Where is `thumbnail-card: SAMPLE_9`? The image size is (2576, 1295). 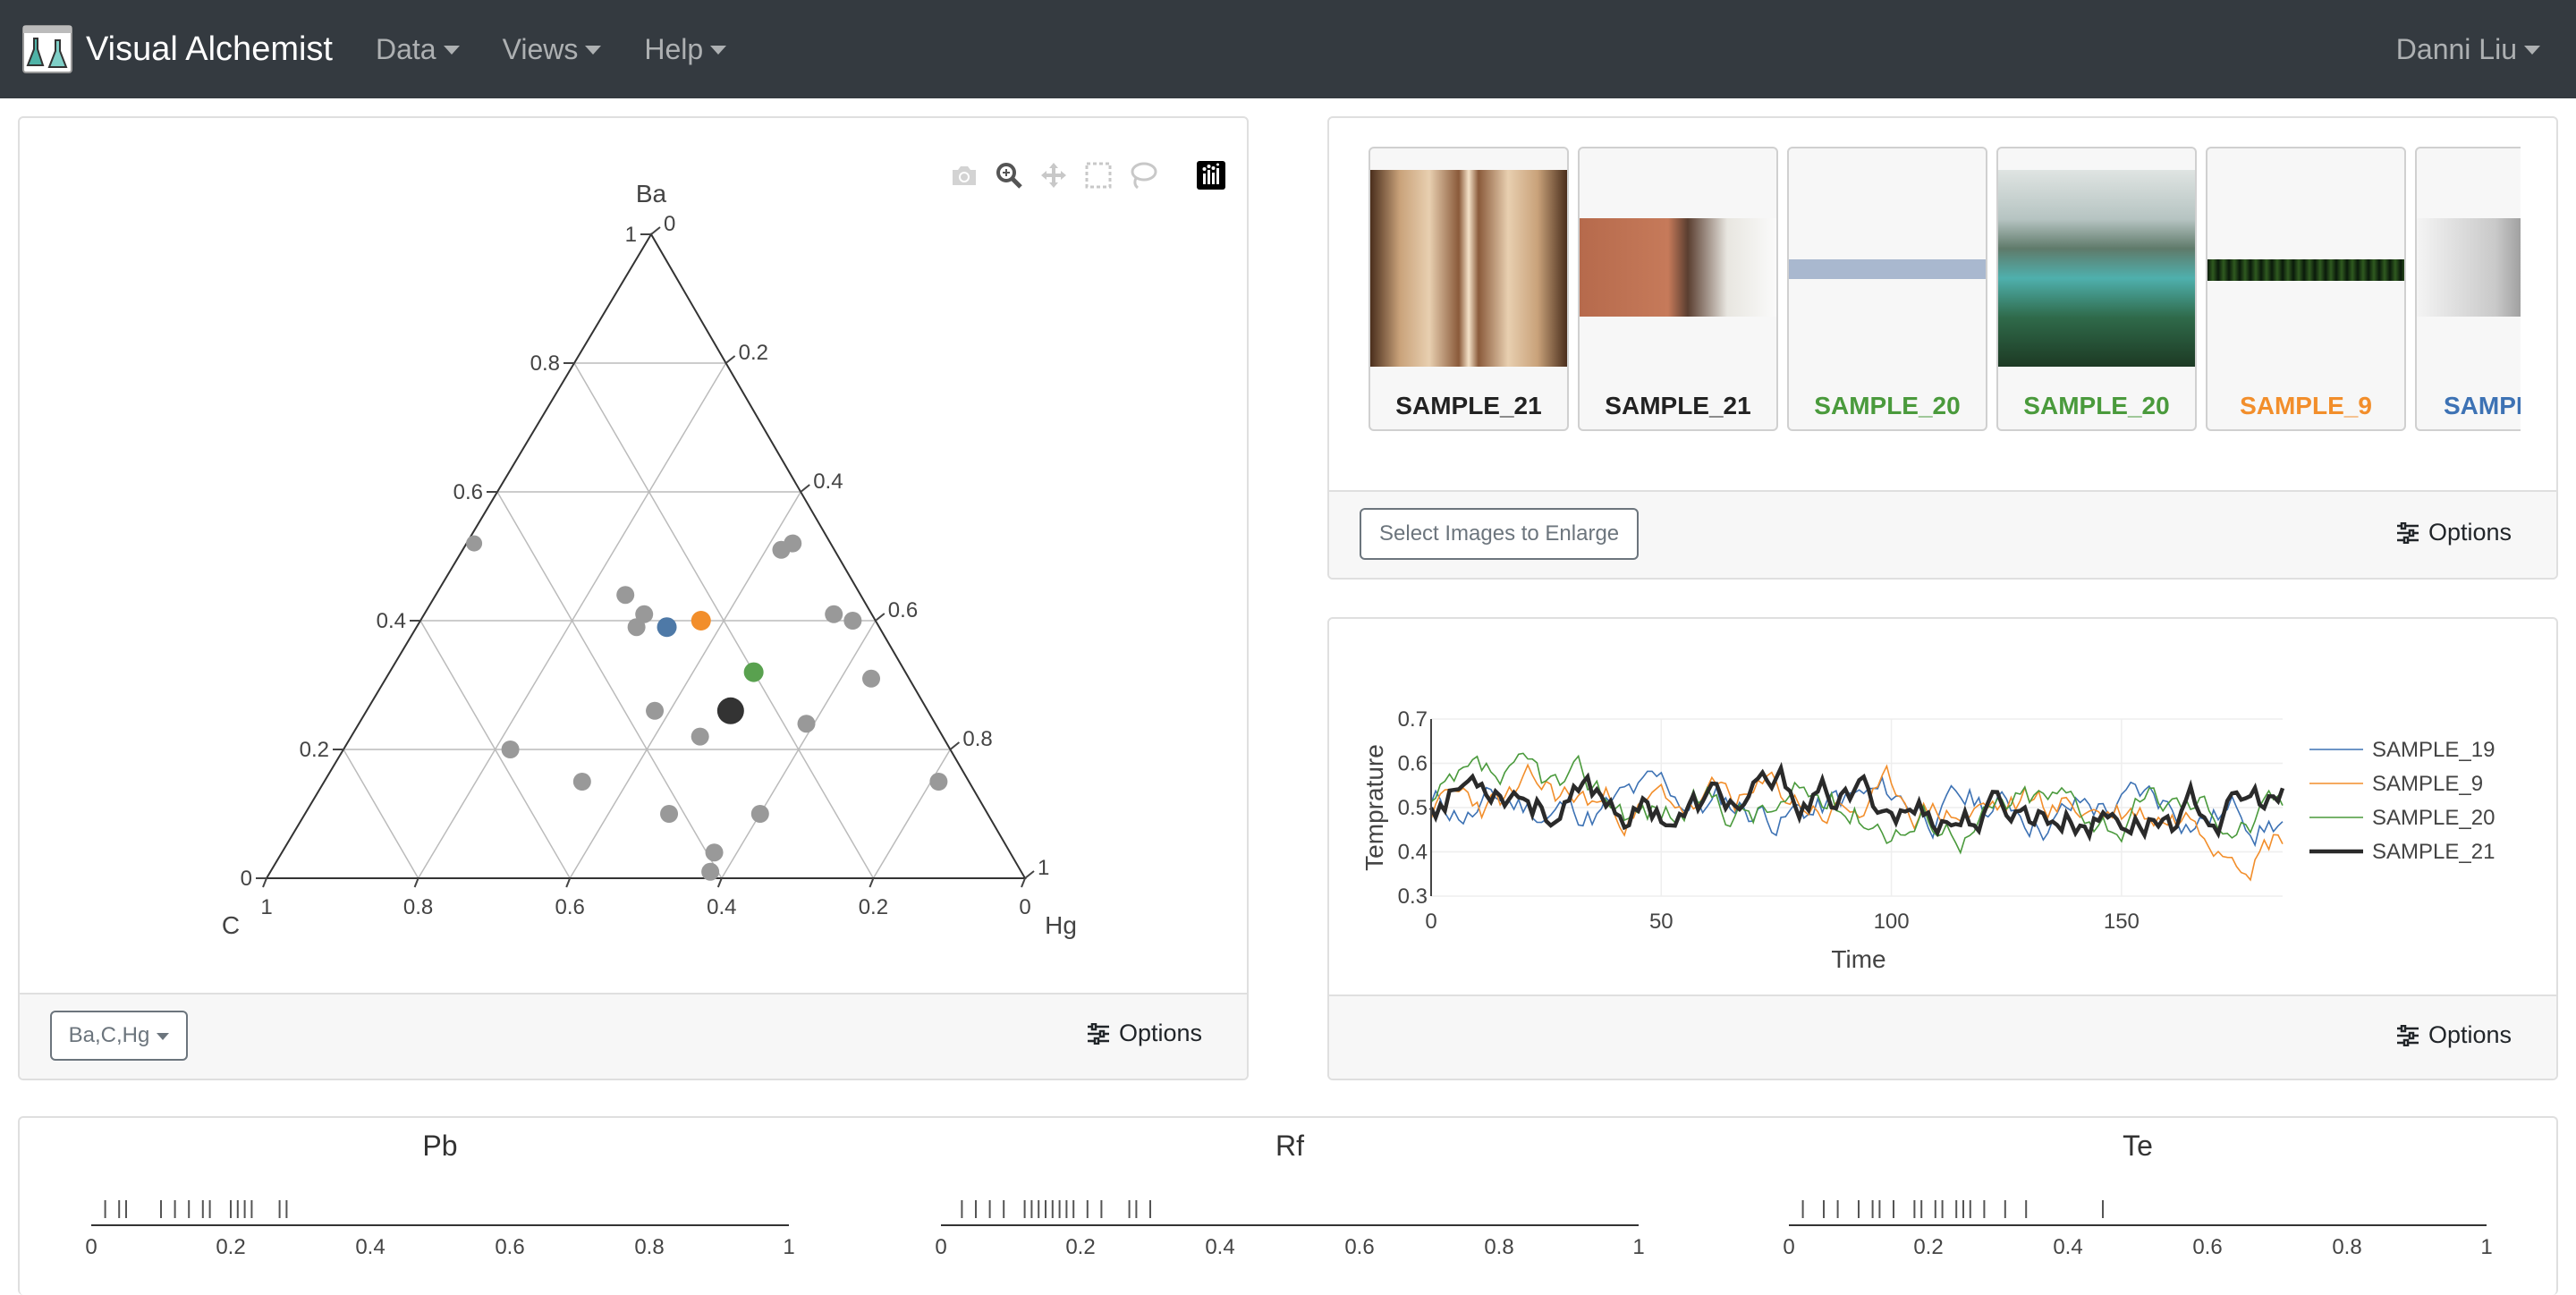 thumbnail-card: SAMPLE_9 is located at coordinates (2306, 289).